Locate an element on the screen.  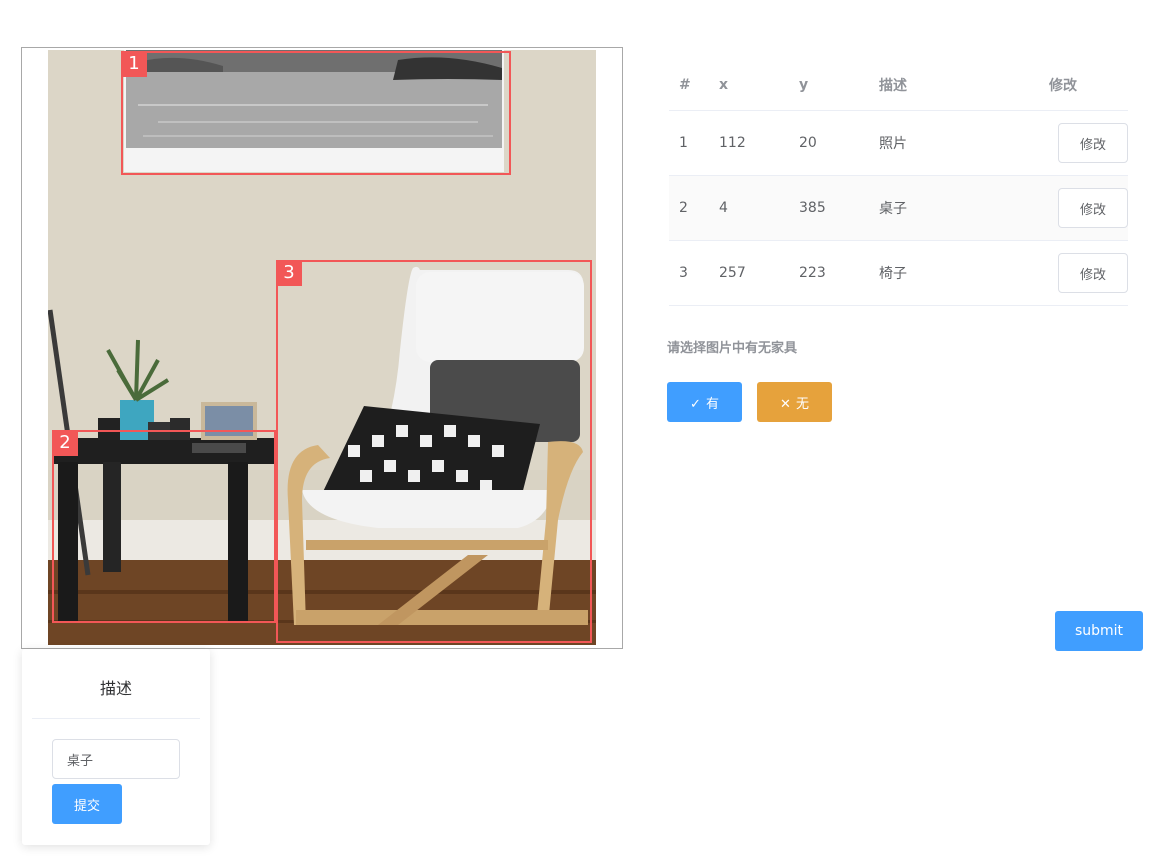
table-row: 3 257 223 椅子 修改 is located at coordinates (898, 273).